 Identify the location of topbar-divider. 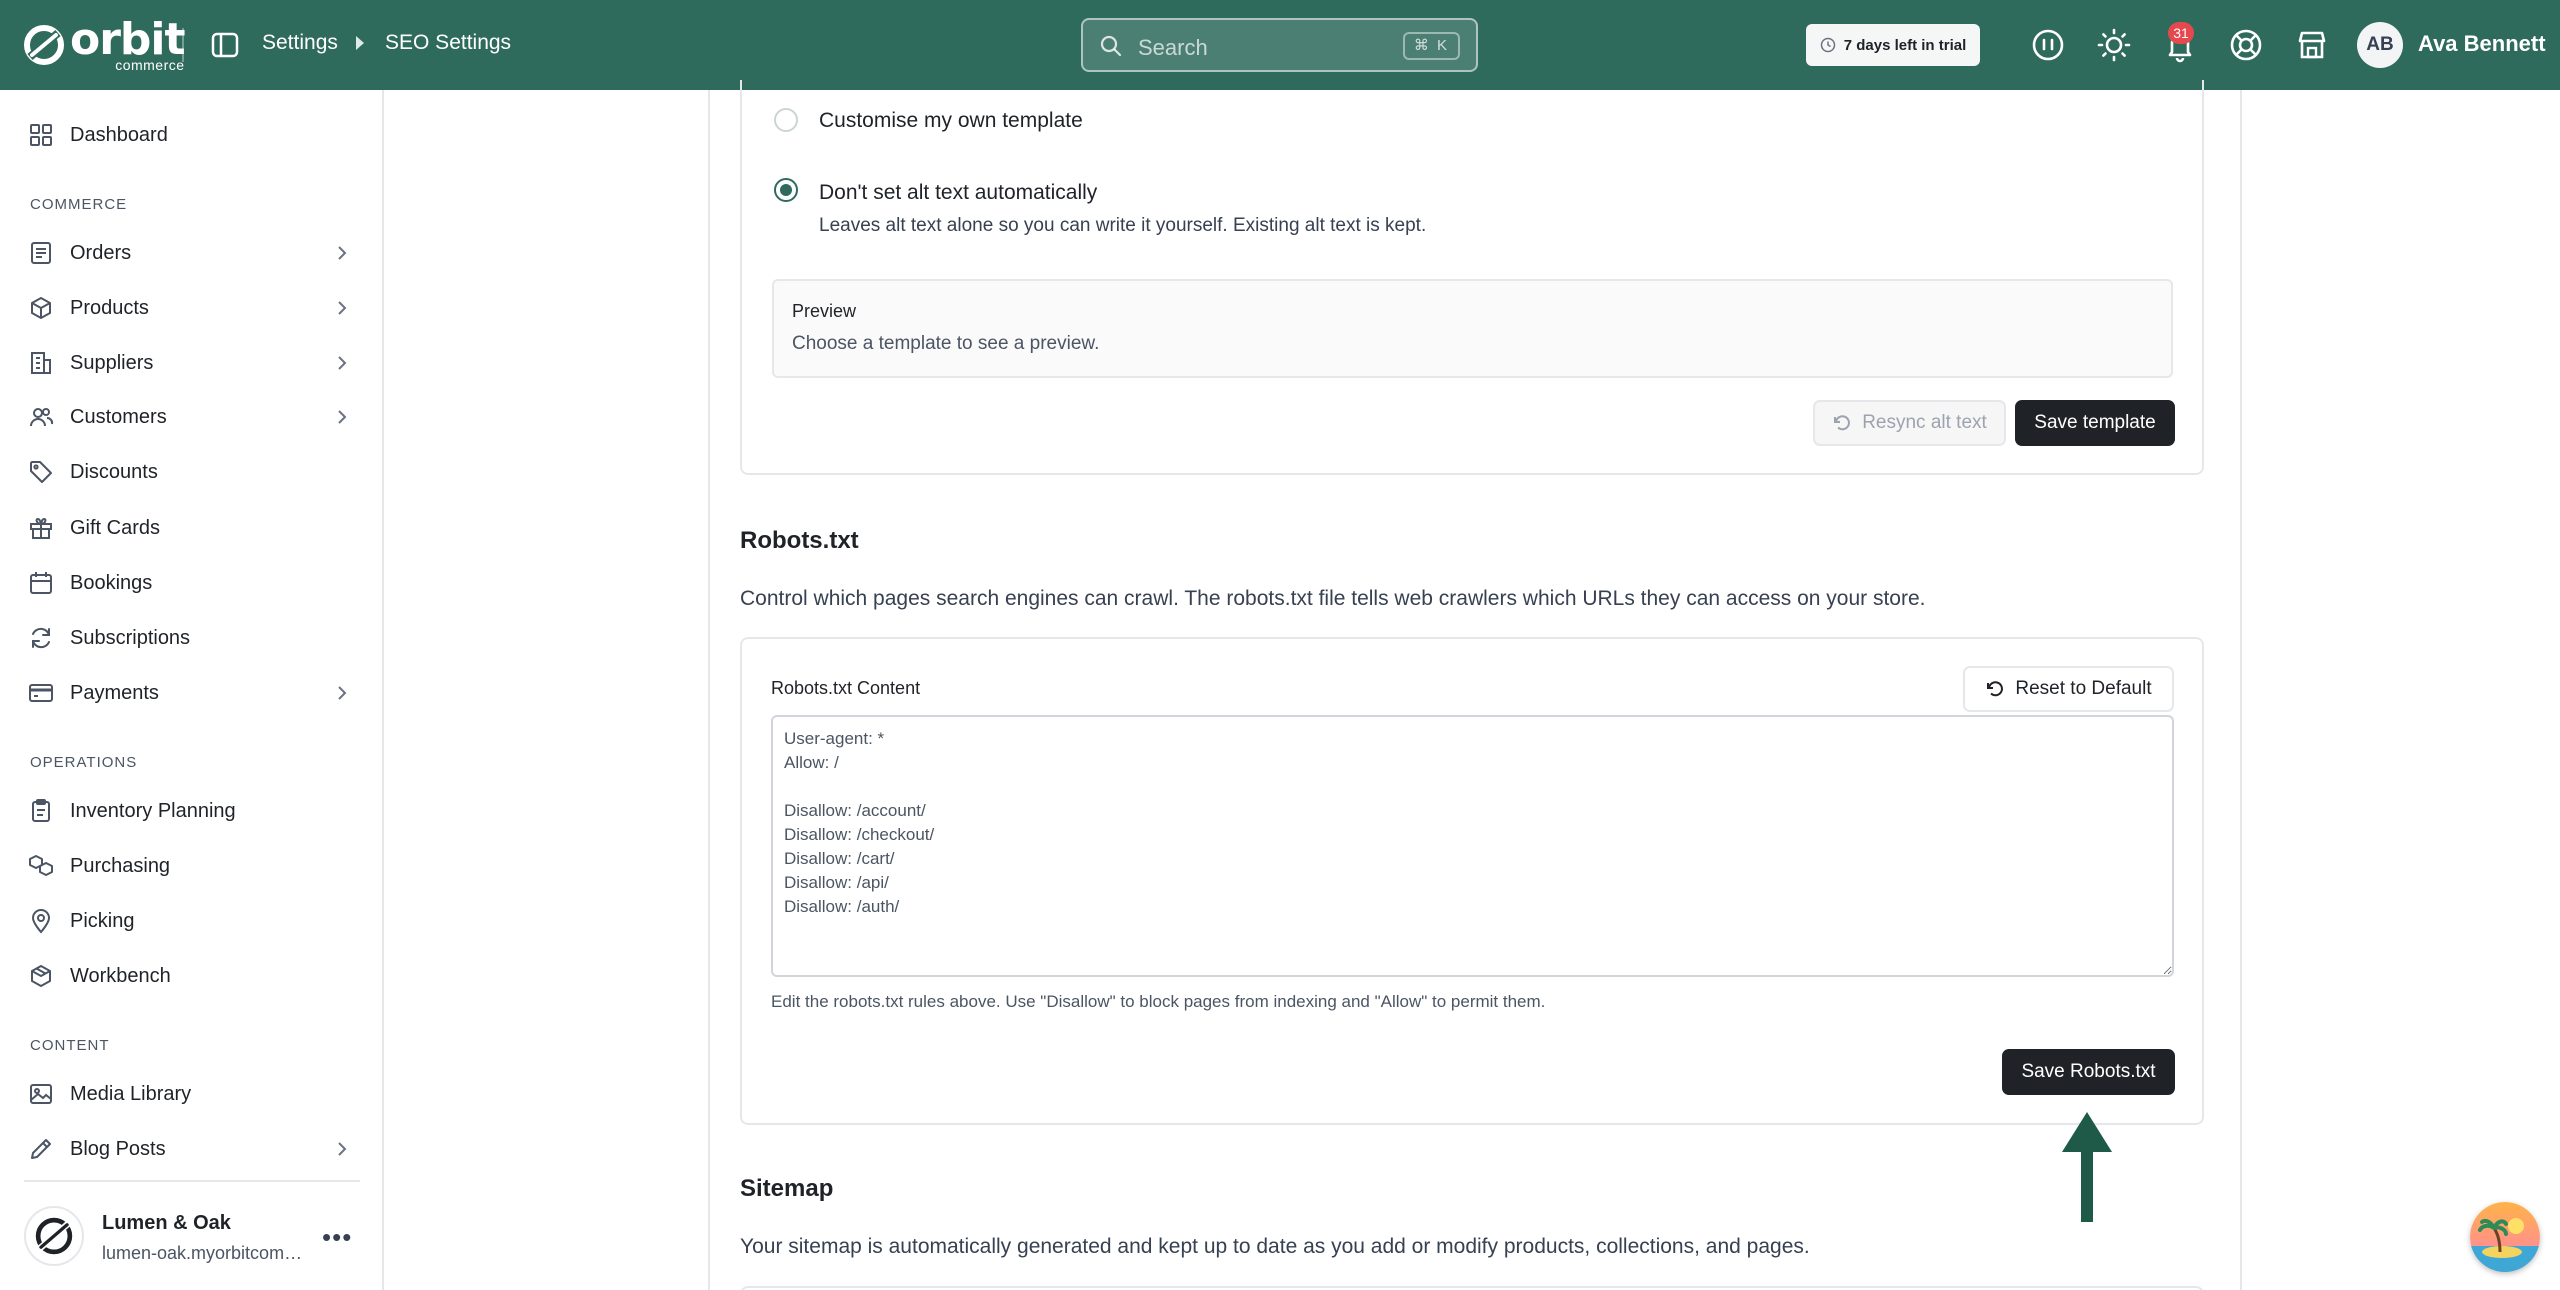
(183, 45).